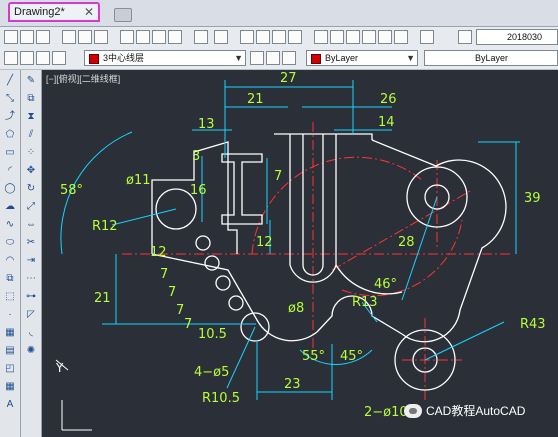 The width and height of the screenshot is (558, 437). I want to click on save-icon, so click(43, 37).